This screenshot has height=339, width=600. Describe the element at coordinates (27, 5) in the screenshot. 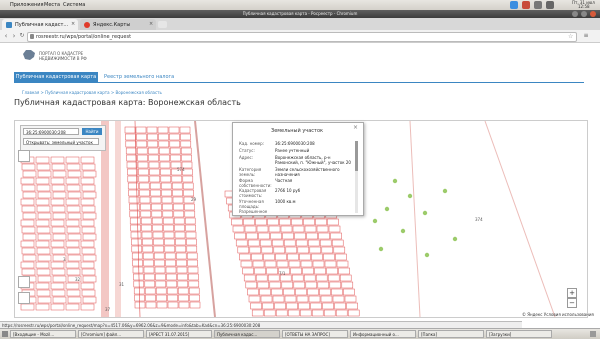

I see `menu-applications: Приложения` at that location.